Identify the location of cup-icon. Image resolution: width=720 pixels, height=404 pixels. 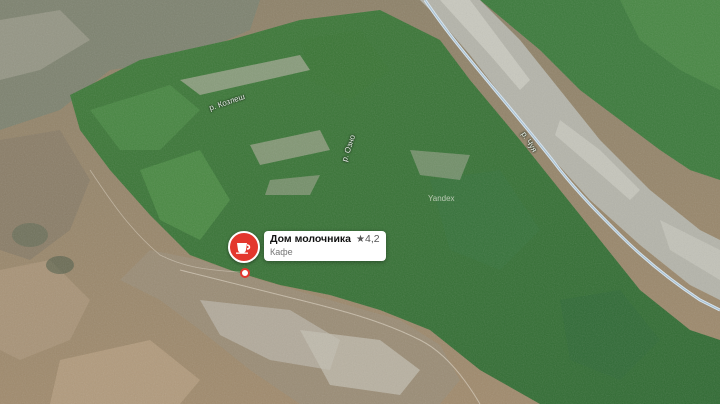
(243, 248).